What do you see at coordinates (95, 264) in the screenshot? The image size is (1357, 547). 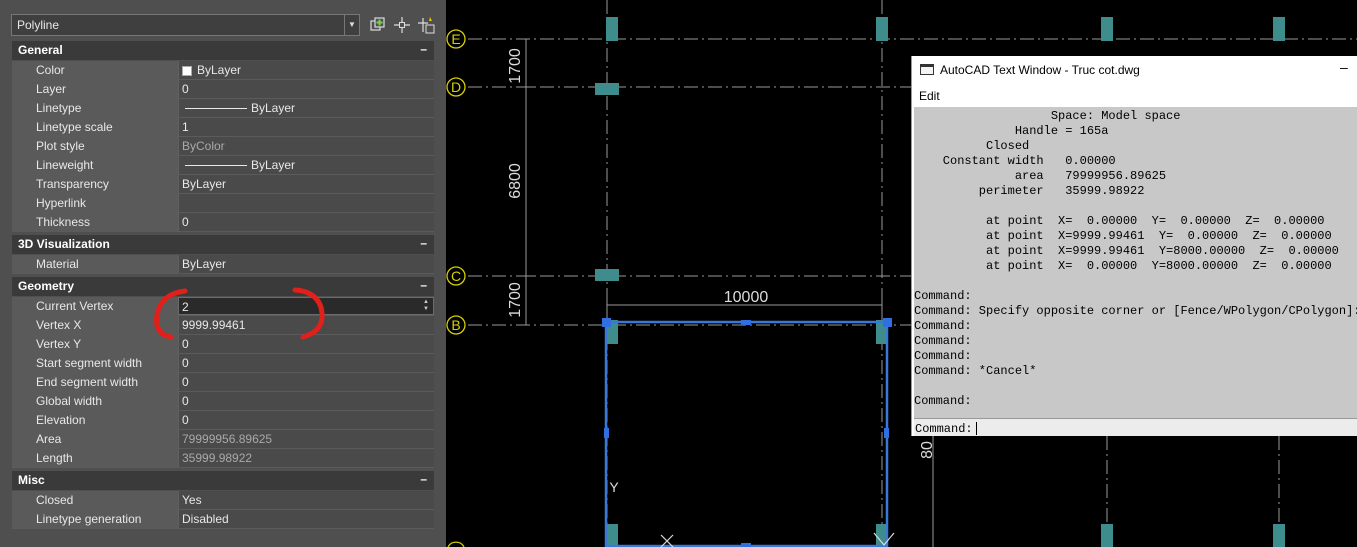 I see `prop-label: Material` at bounding box center [95, 264].